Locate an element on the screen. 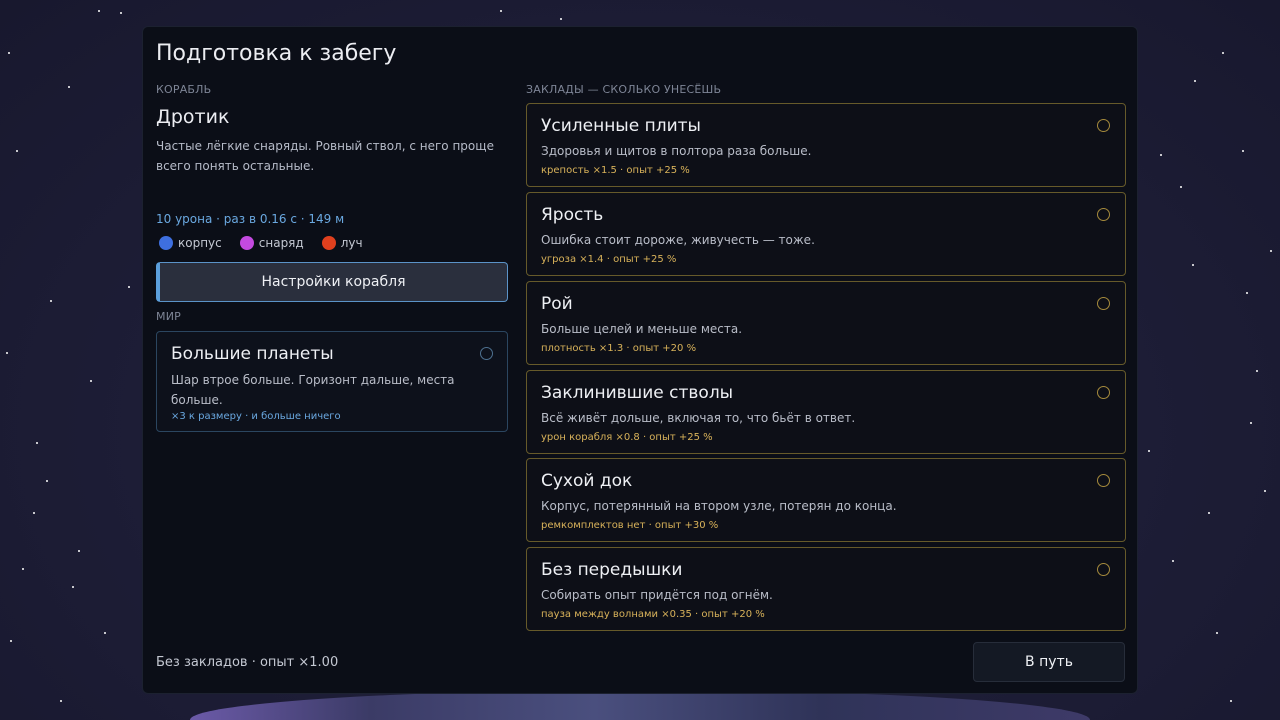 This screenshot has height=720, width=1280. legend-label: корпус is located at coordinates (200, 243).